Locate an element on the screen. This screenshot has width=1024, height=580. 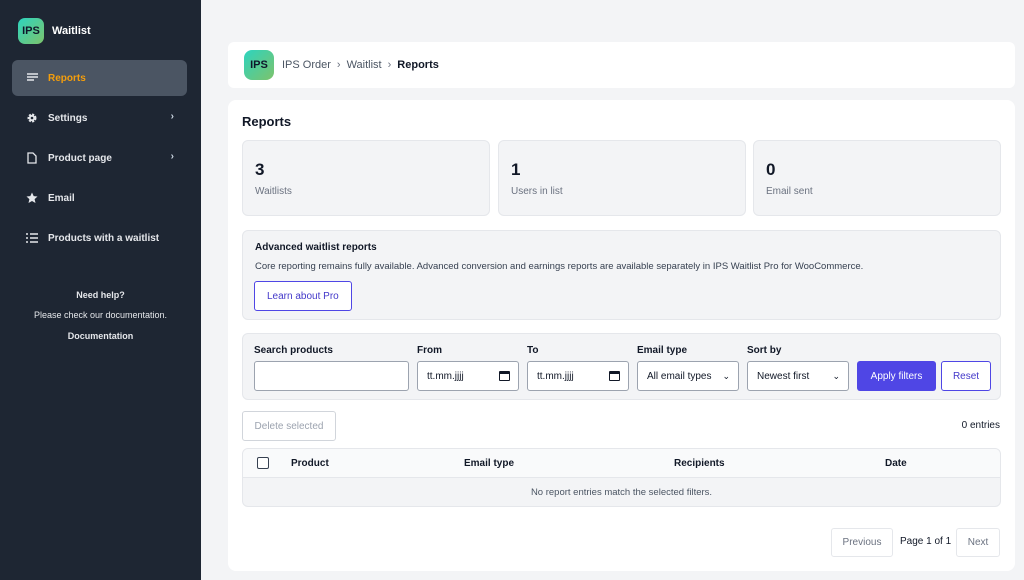
sidebar-brand: IPS Waitlist is located at coordinates (54, 31).